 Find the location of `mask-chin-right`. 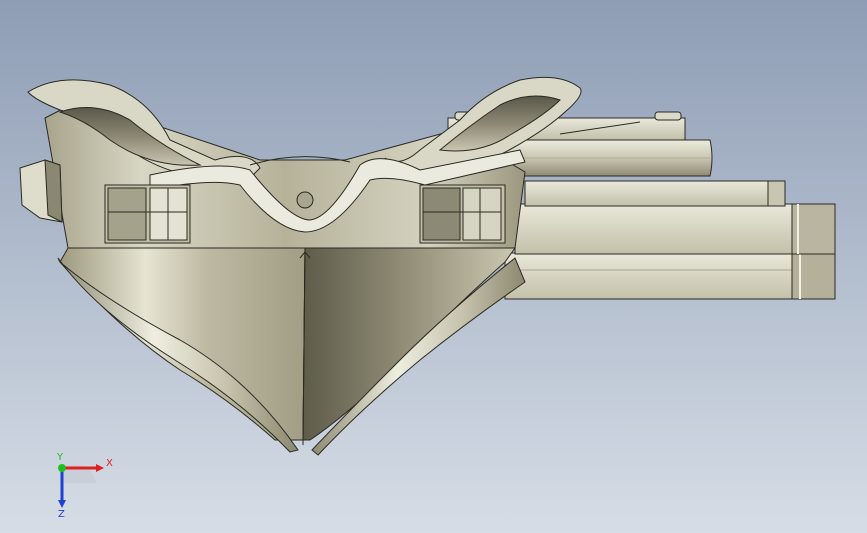

mask-chin-right is located at coordinates (409, 344).